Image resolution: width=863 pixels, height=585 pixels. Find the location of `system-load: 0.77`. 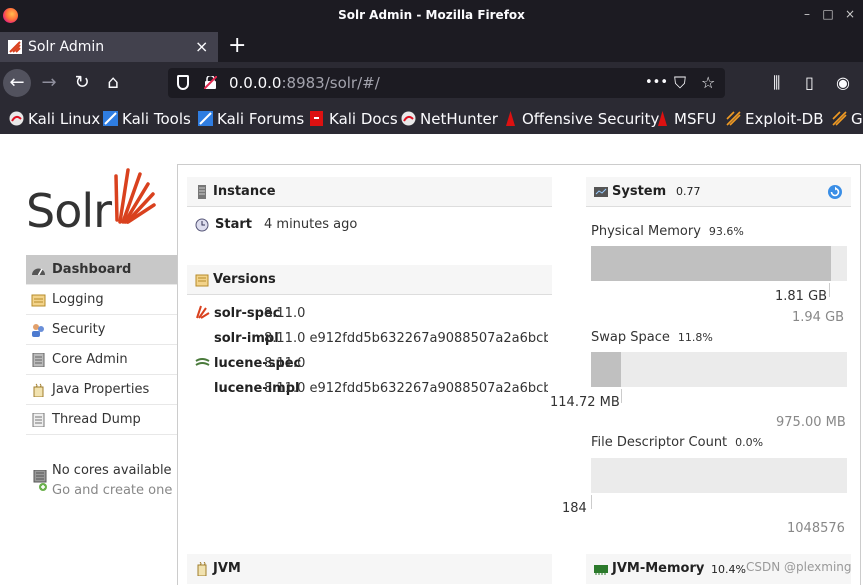

system-load: 0.77 is located at coordinates (688, 191).